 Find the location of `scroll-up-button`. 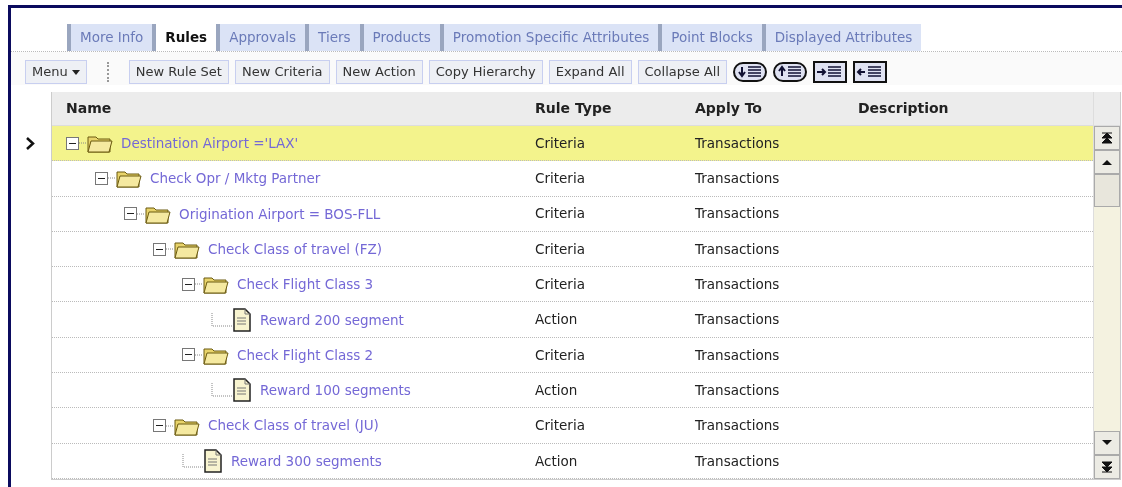

scroll-up-button is located at coordinates (1107, 162).